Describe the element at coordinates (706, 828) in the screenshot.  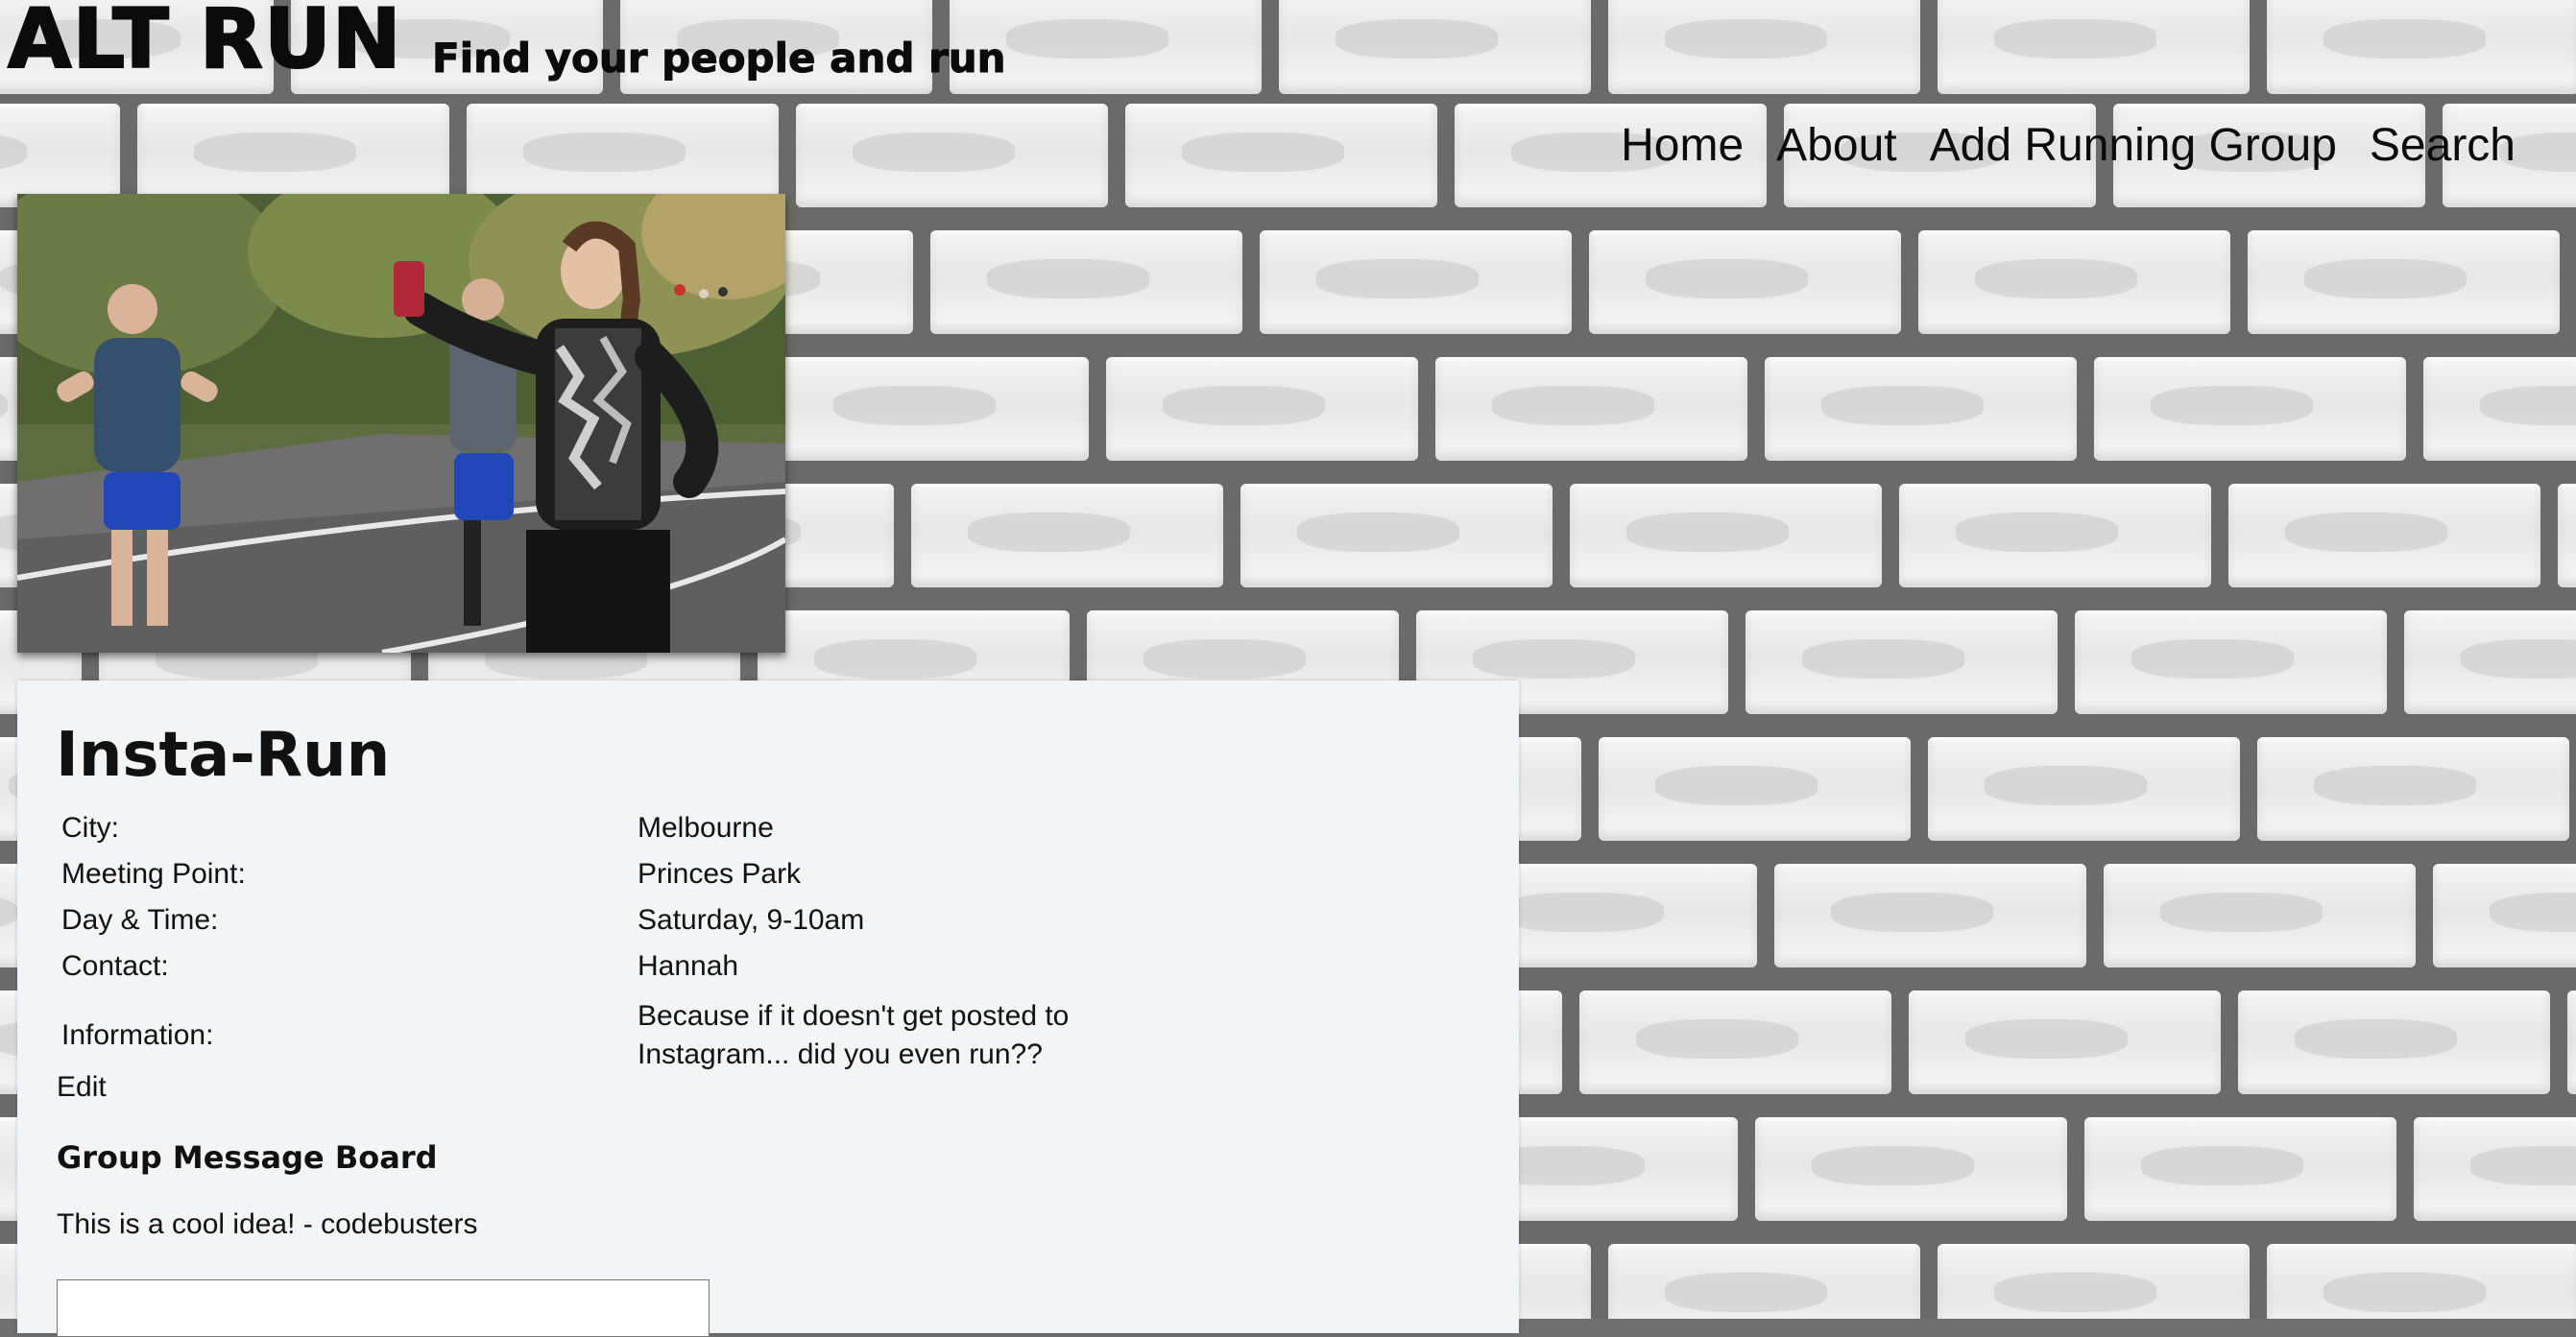
I see `detail-value: Melbourne` at that location.